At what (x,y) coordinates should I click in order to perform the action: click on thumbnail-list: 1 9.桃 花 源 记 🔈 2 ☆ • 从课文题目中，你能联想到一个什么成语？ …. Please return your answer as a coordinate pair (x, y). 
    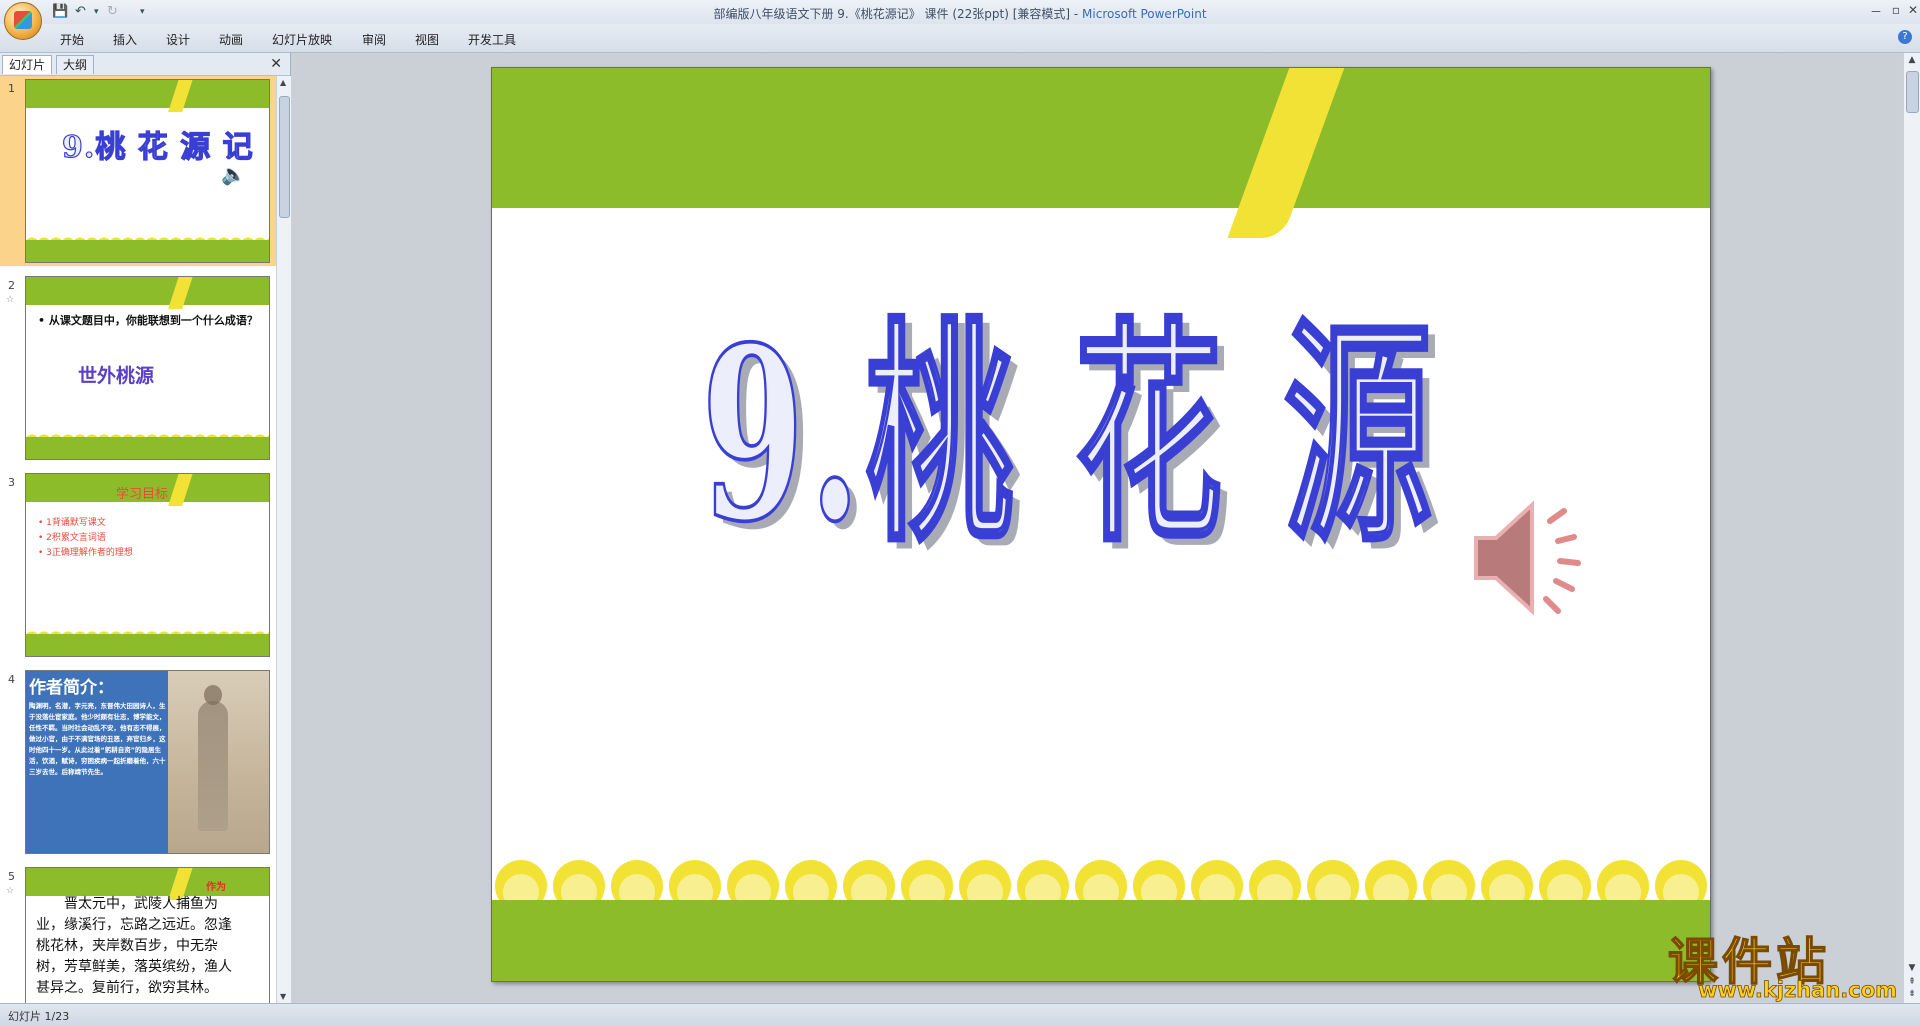
    Looking at the image, I should click on (138, 539).